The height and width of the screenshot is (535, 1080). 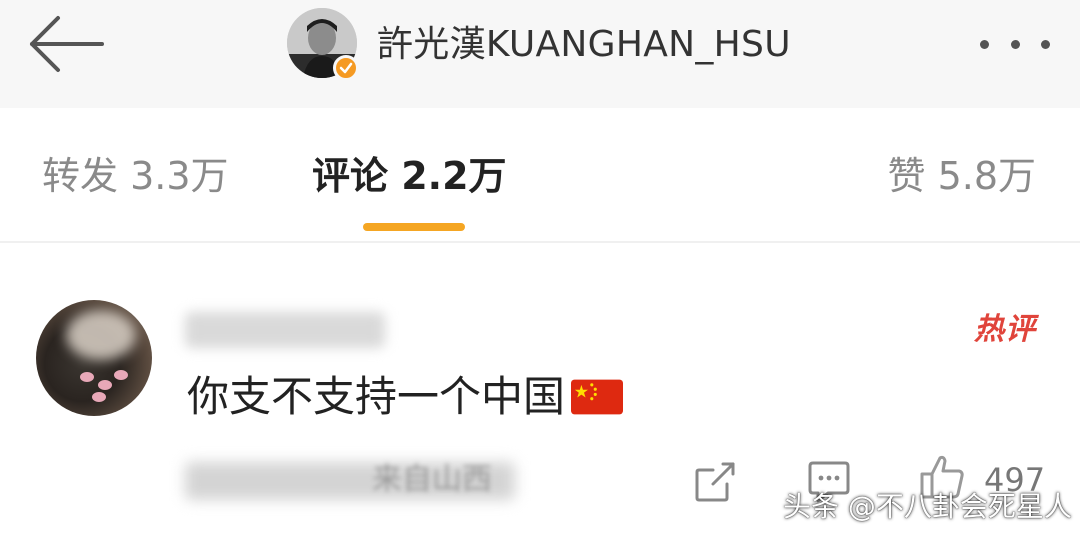 I want to click on reply-button, so click(x=829, y=482).